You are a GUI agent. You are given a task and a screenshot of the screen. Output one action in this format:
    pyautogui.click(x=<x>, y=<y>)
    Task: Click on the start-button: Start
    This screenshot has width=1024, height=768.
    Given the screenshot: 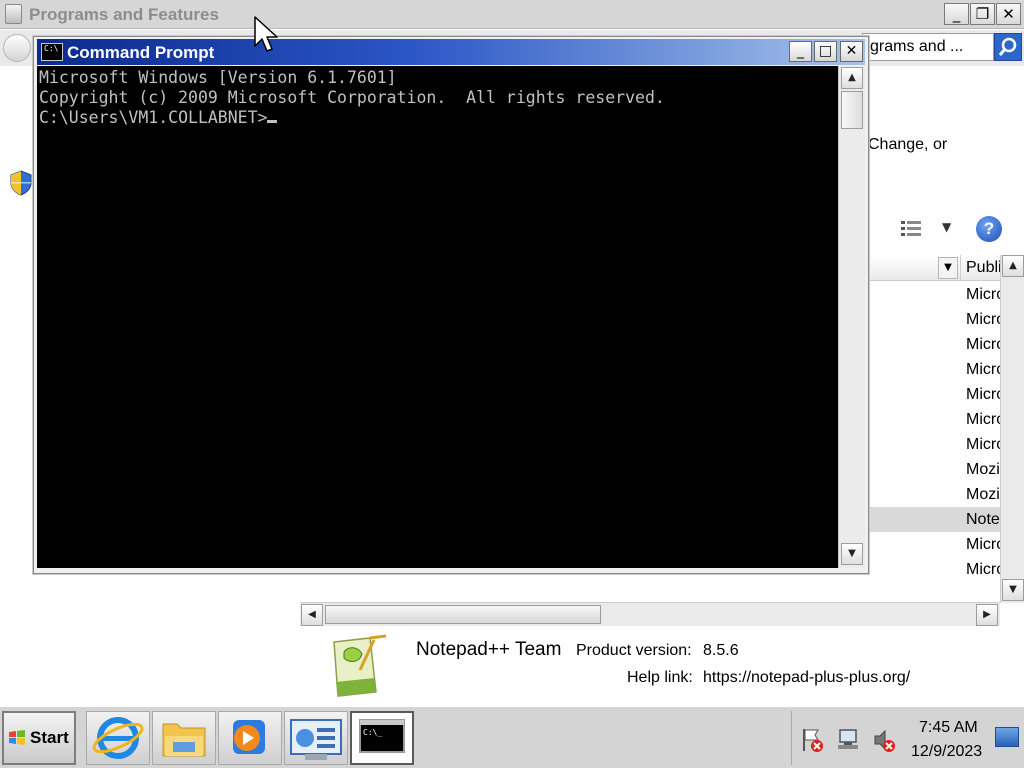 What is the action you would take?
    pyautogui.click(x=39, y=738)
    